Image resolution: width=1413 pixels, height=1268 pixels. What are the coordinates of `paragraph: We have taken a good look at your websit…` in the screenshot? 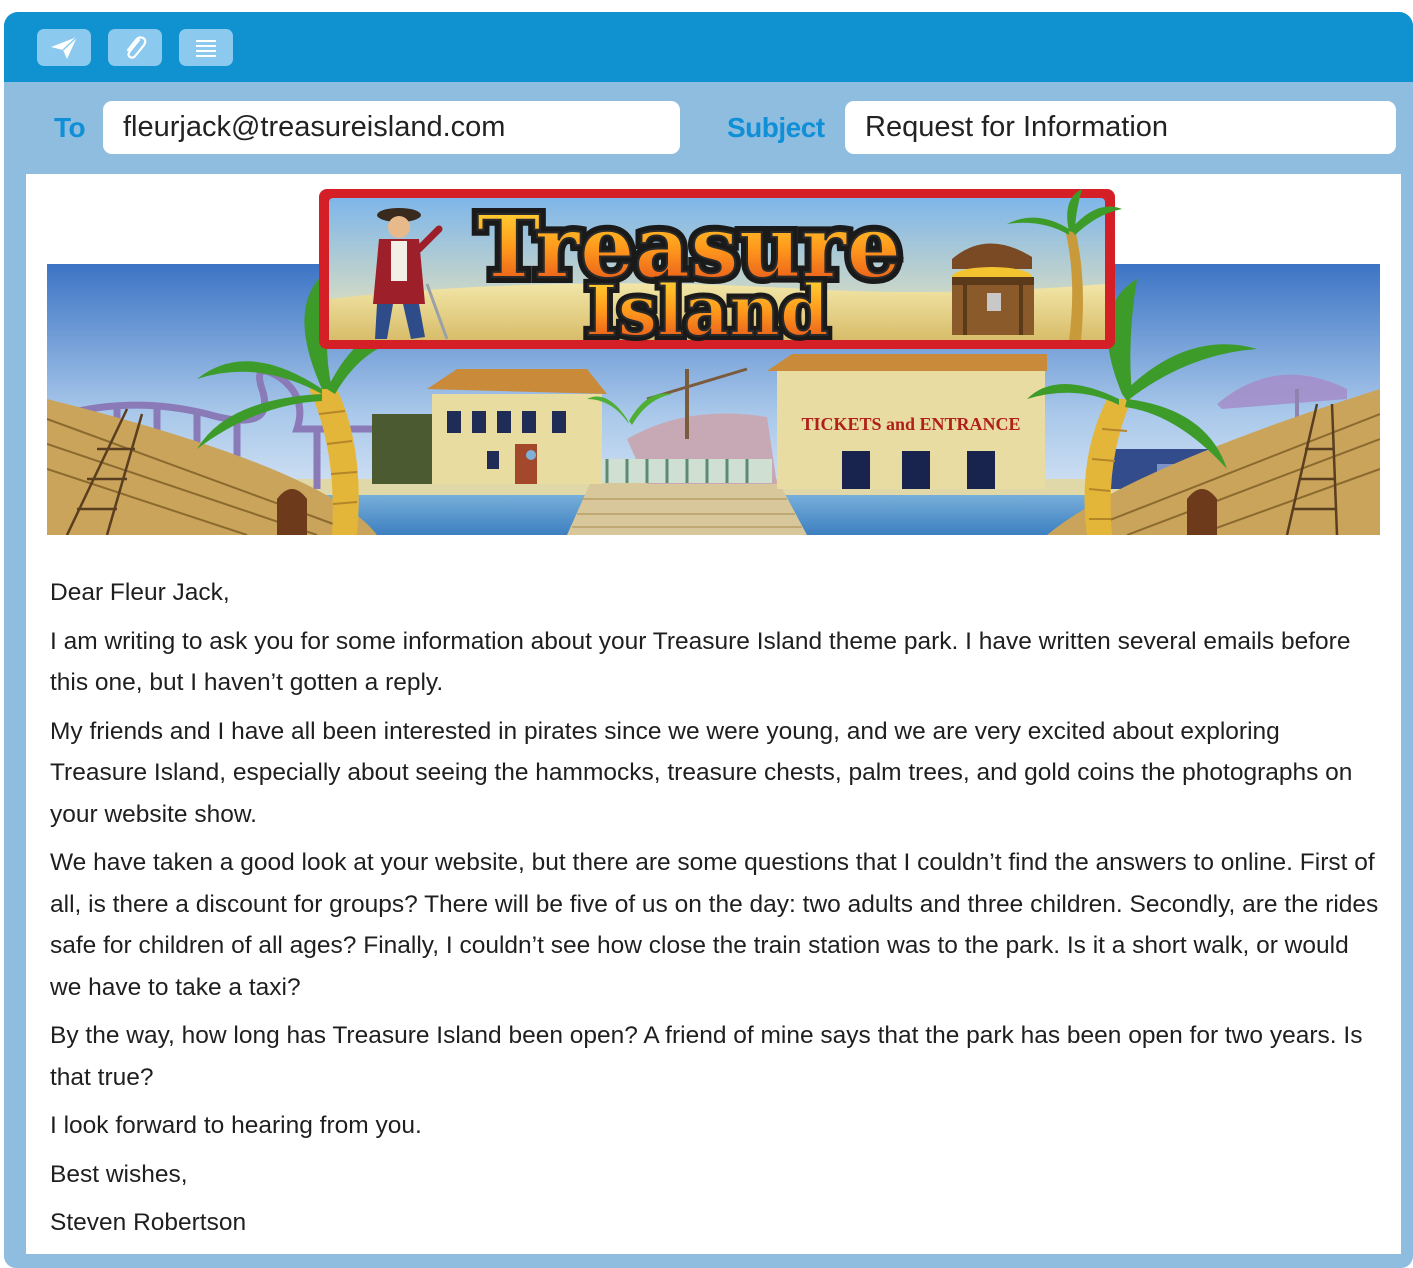 It's located at (714, 925).